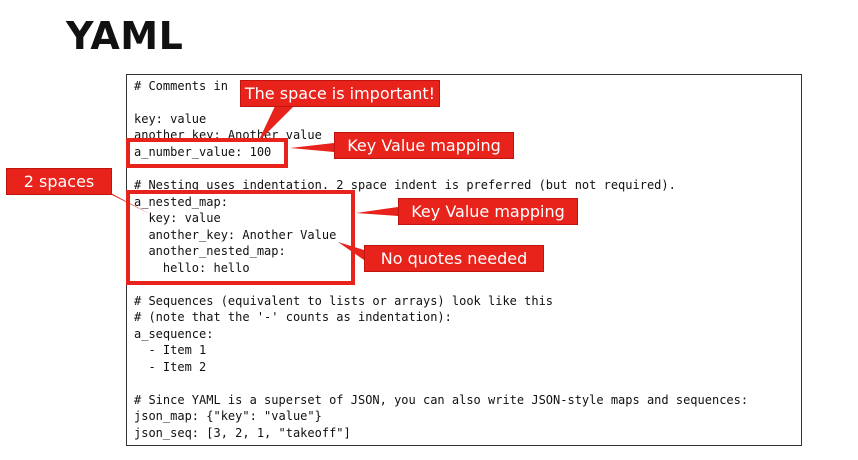 This screenshot has width=858, height=460. I want to click on callout-key-value-mapping-nested: Key Value mapping, so click(488, 211).